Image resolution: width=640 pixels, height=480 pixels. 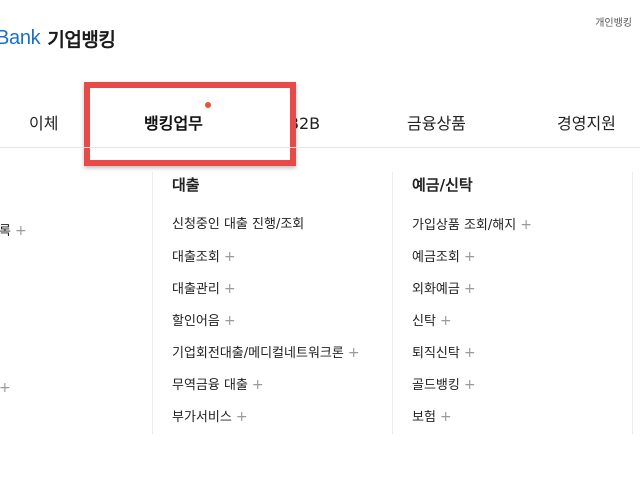 What do you see at coordinates (202, 417) in the screenshot?
I see `menu-item-label: 부가서비스` at bounding box center [202, 417].